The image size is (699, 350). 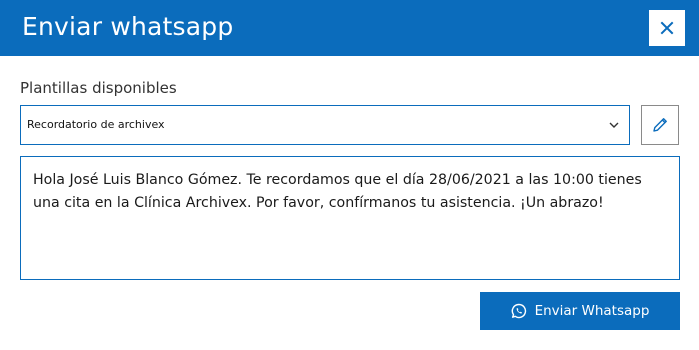 What do you see at coordinates (592, 311) in the screenshot?
I see `send-whatsapp-label: Enviar Whatsapp` at bounding box center [592, 311].